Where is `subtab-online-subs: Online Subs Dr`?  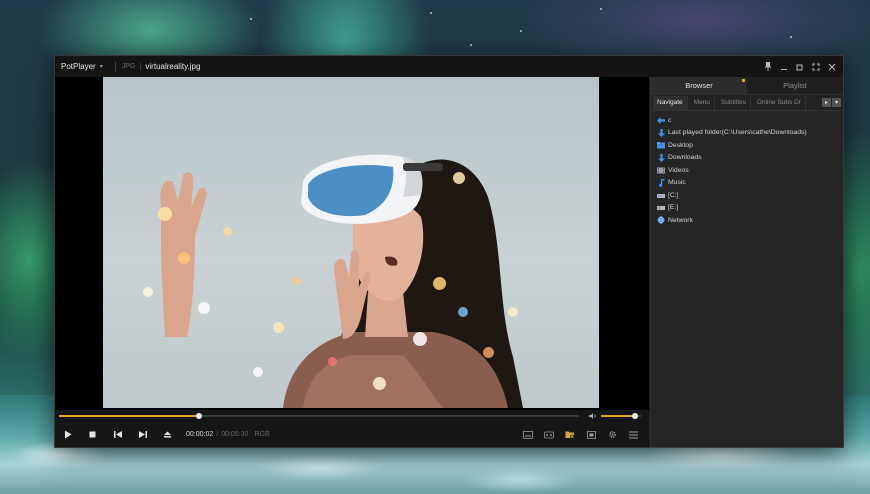 subtab-online-subs: Online Subs Dr is located at coordinates (779, 102).